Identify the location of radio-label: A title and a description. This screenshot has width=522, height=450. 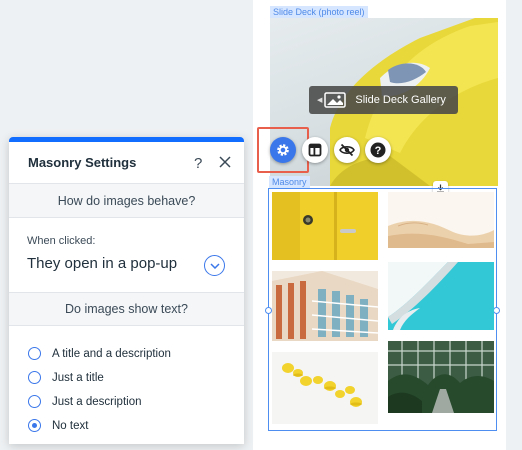
(111, 353).